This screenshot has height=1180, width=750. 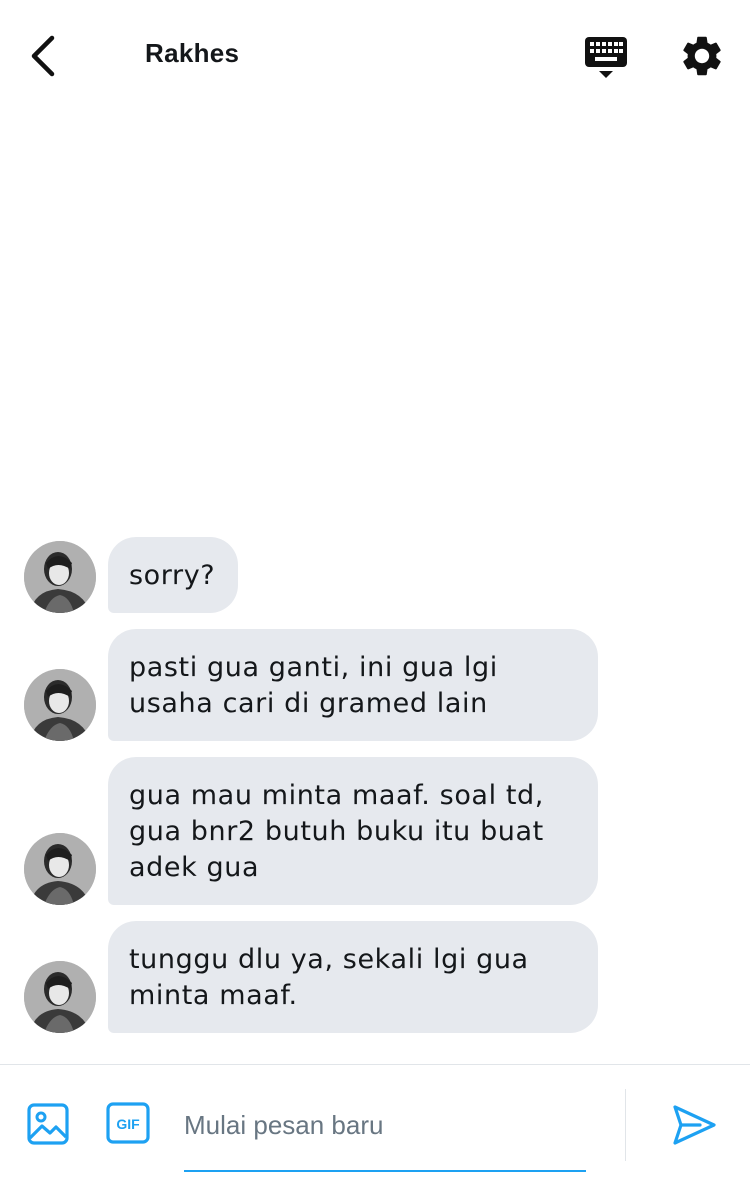 I want to click on message-text-line: adek gua, so click(x=194, y=867).